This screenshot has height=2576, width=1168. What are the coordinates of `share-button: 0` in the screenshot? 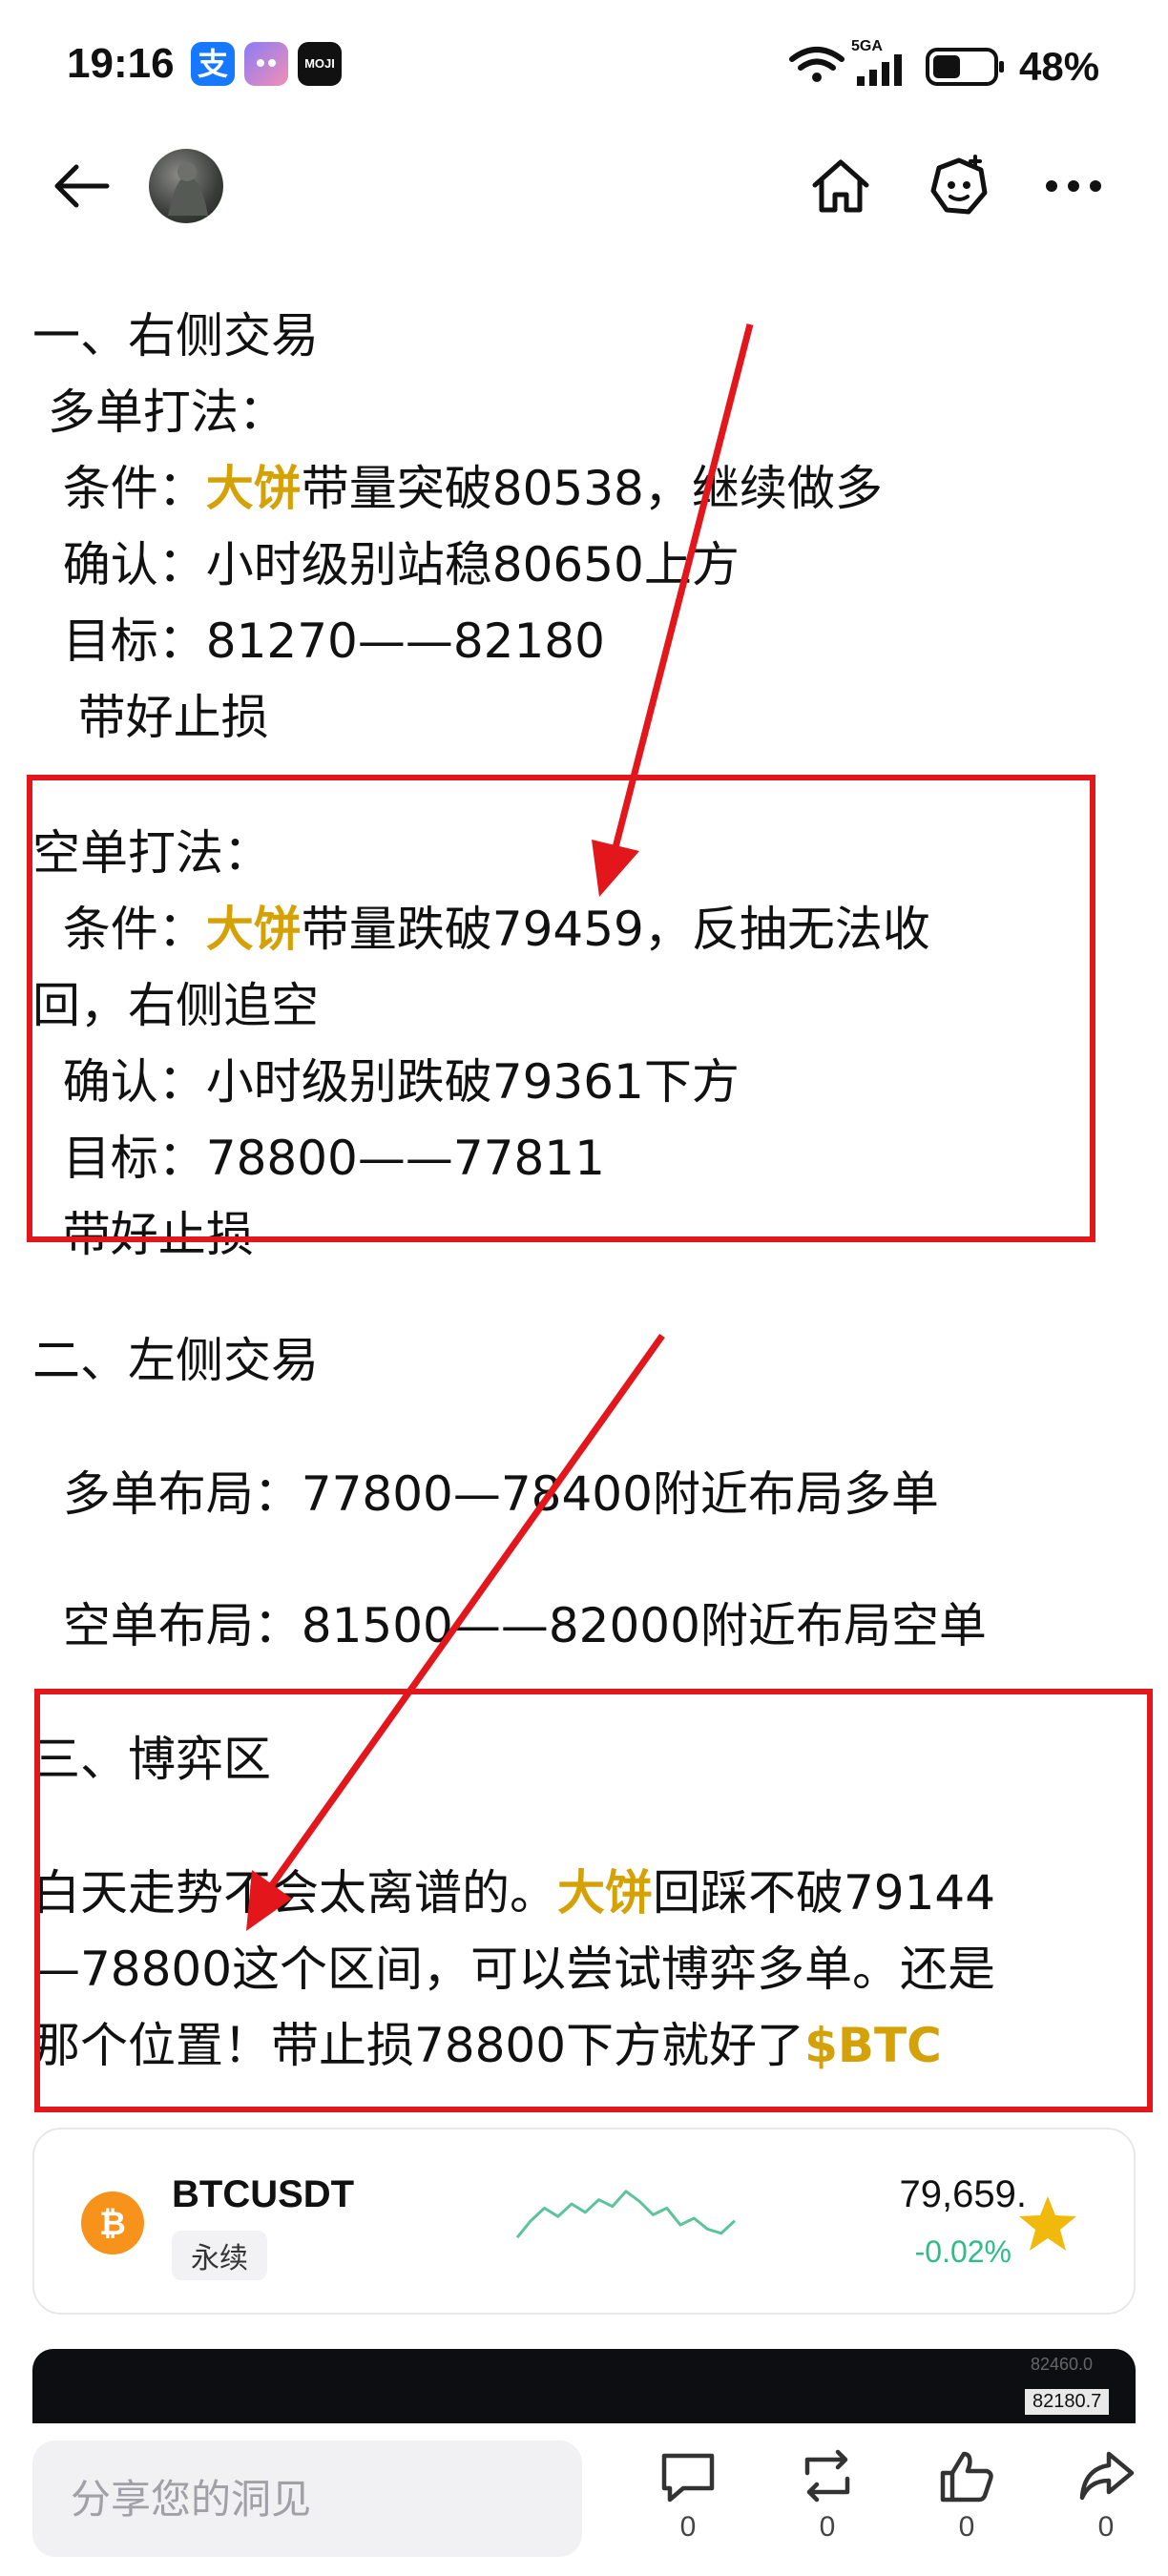 It's located at (1105, 2496).